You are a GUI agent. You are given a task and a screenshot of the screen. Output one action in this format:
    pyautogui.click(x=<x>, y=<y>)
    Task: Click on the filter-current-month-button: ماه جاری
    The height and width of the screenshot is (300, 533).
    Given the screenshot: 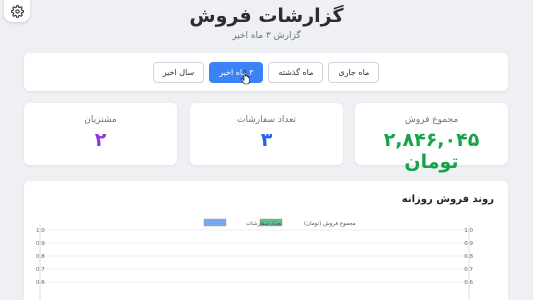 What is the action you would take?
    pyautogui.click(x=354, y=72)
    